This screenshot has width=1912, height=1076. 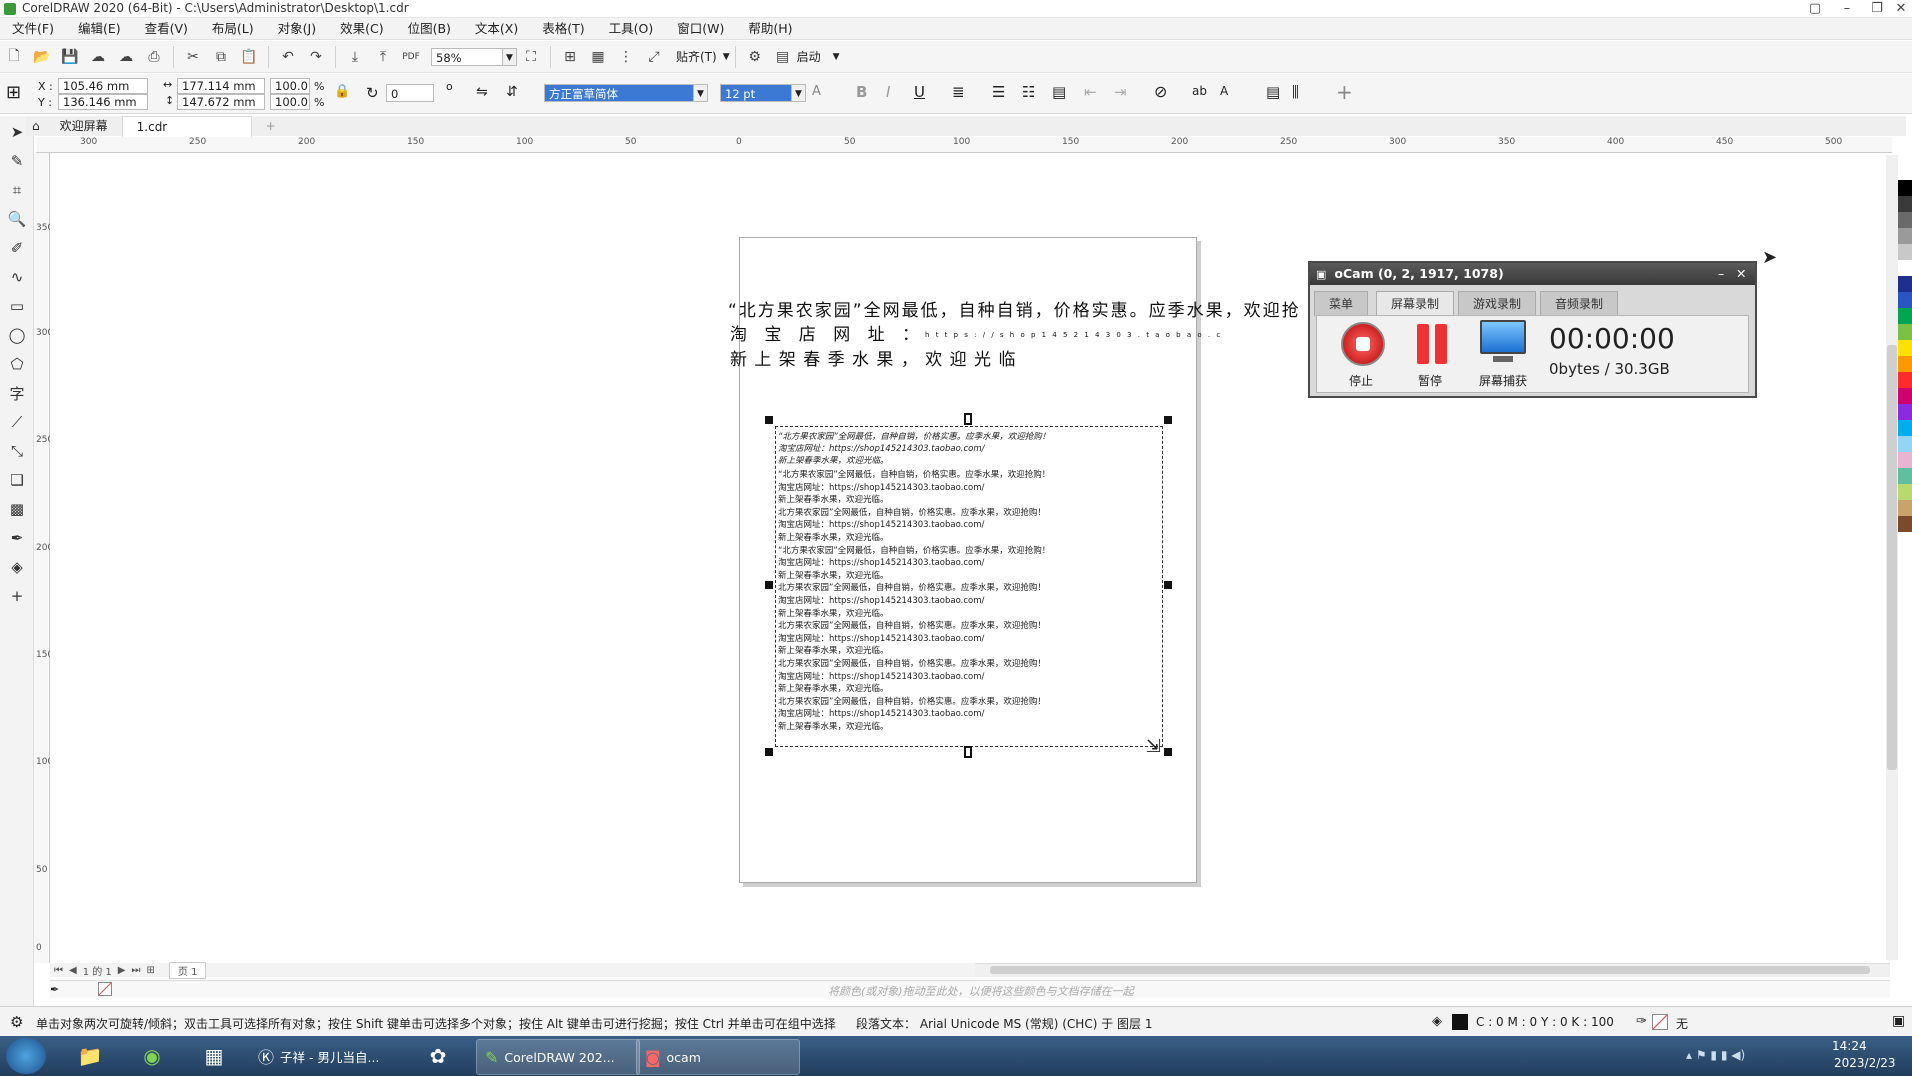 I want to click on color-styles-icon: ▣, so click(x=1898, y=1021).